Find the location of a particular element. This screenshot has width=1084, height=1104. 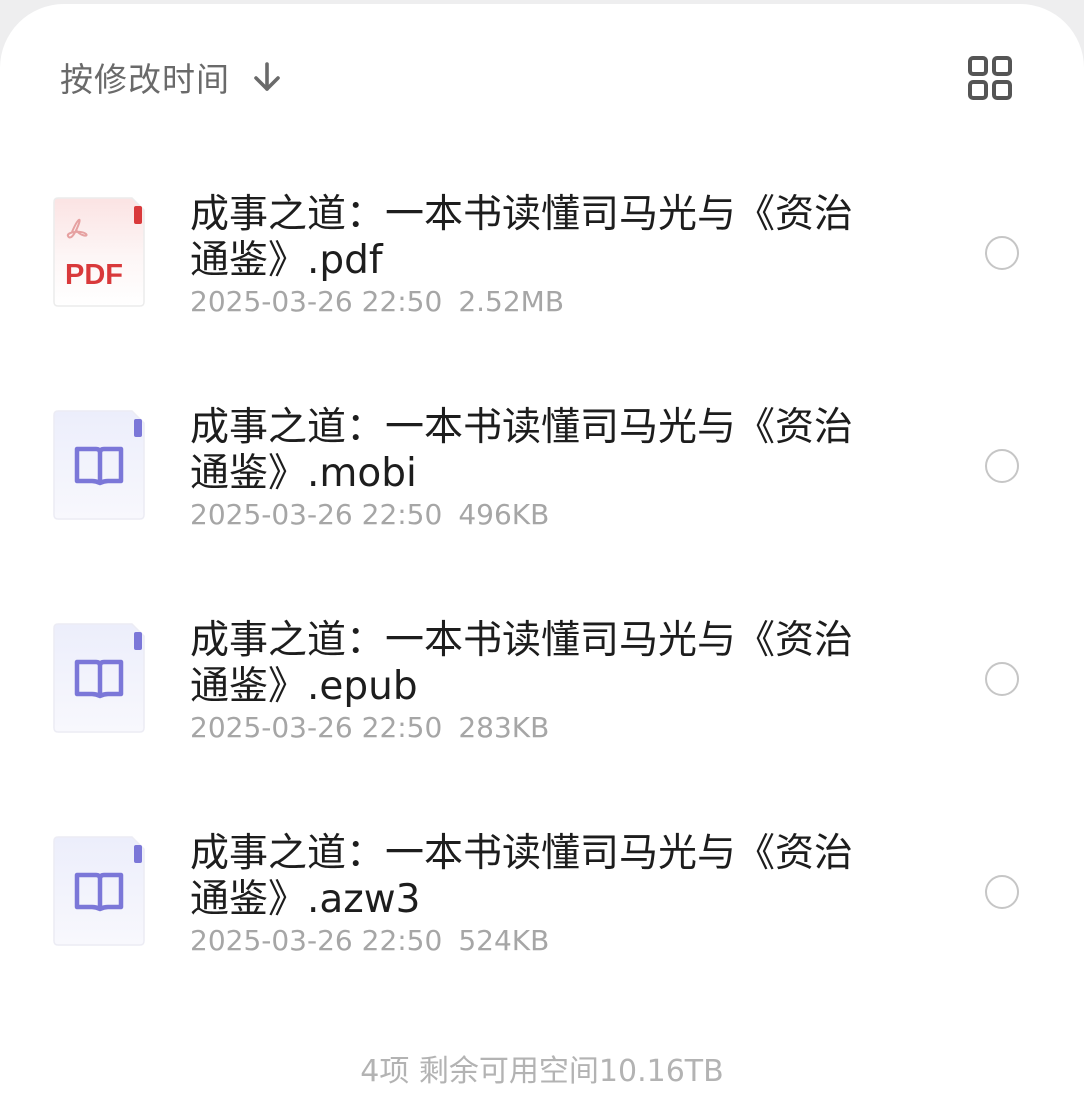

file-meta: 2025-03-26 22:50 2.52MB is located at coordinates (377, 302).